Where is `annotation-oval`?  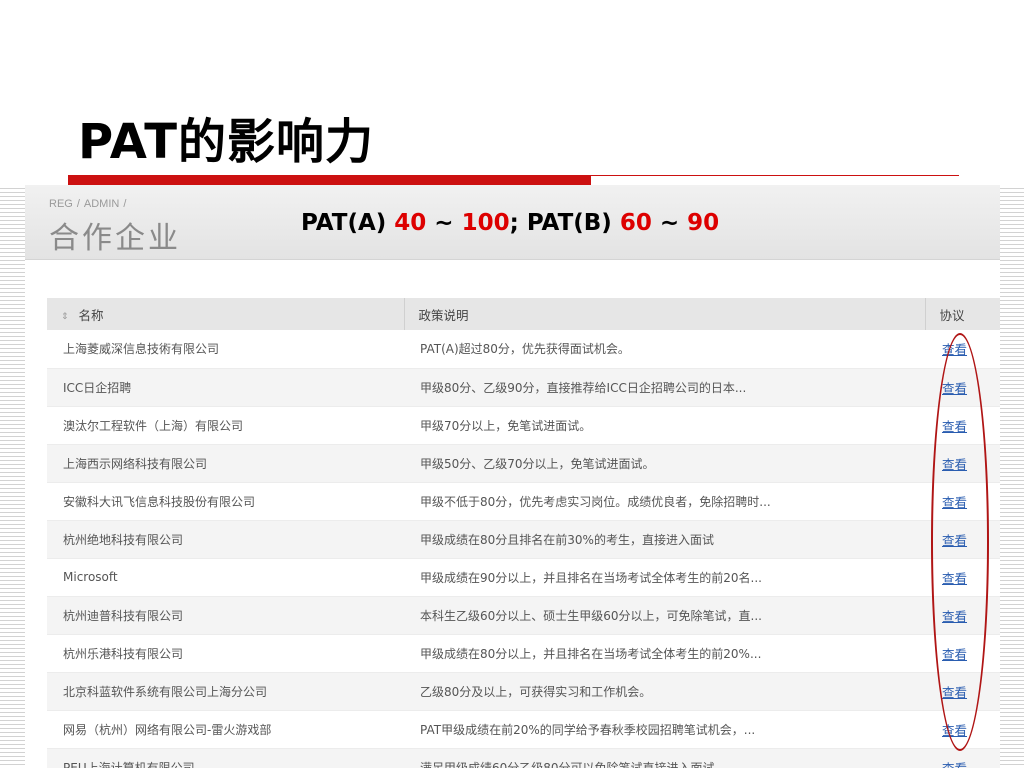
annotation-oval is located at coordinates (960, 542).